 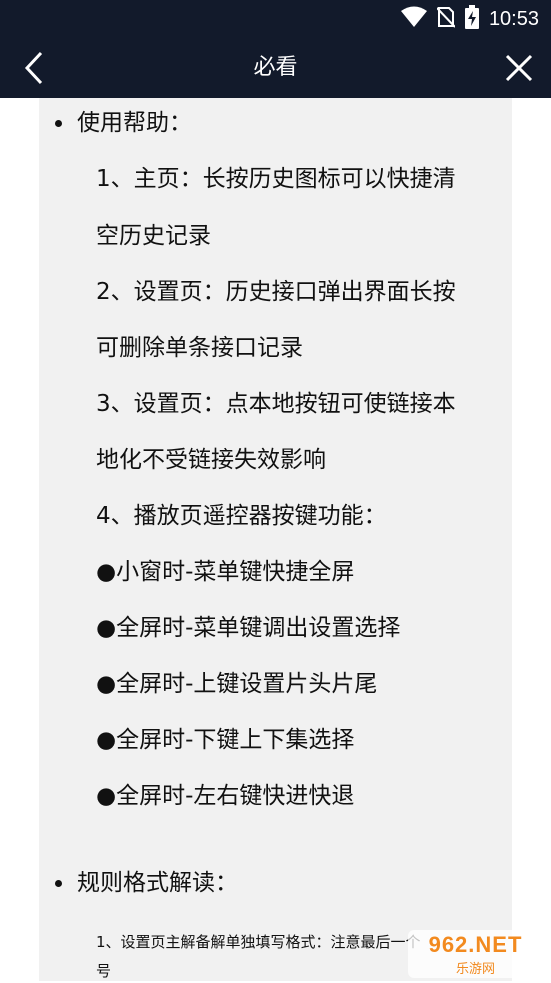 What do you see at coordinates (248, 628) in the screenshot?
I see `list-item: ●全屏时-菜单键调出设置选择` at bounding box center [248, 628].